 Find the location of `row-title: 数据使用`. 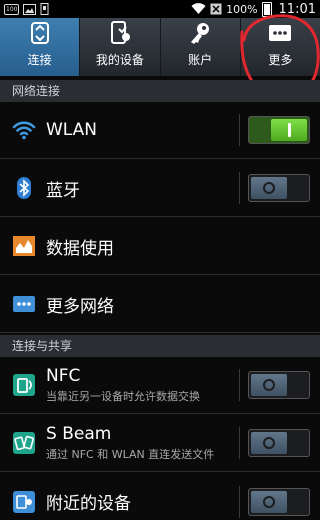

row-title: 数据使用 is located at coordinates (80, 248).